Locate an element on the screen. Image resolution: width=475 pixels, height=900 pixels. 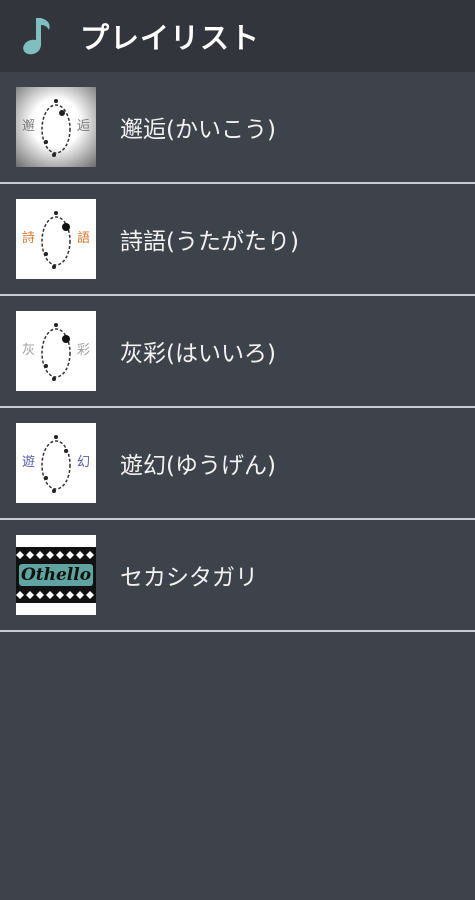
music-note-icon is located at coordinates (38, 36).